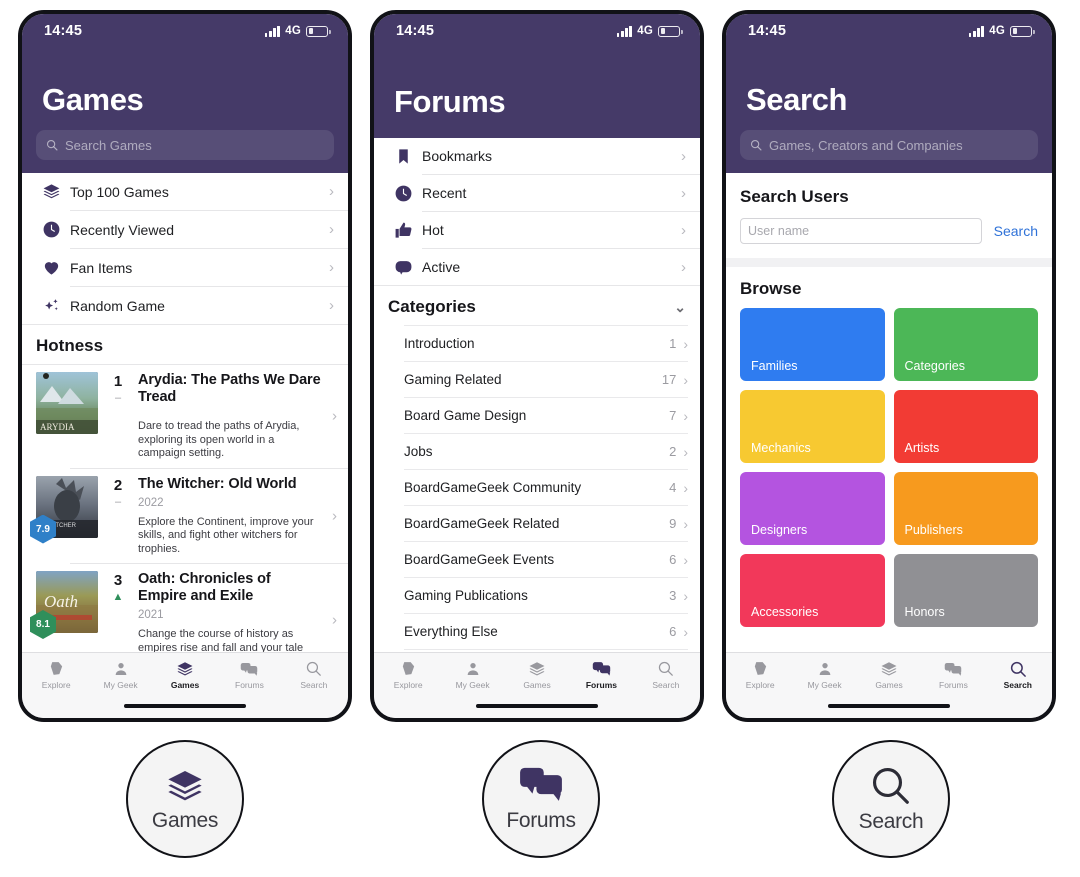 This screenshot has width=1080, height=877. What do you see at coordinates (185, 305) in the screenshot?
I see `sidebar-item-random-game: Random Game ›` at bounding box center [185, 305].